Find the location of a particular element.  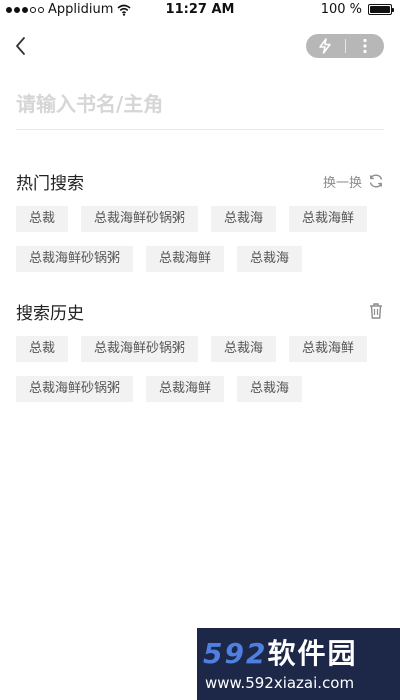

search-box is located at coordinates (200, 106).